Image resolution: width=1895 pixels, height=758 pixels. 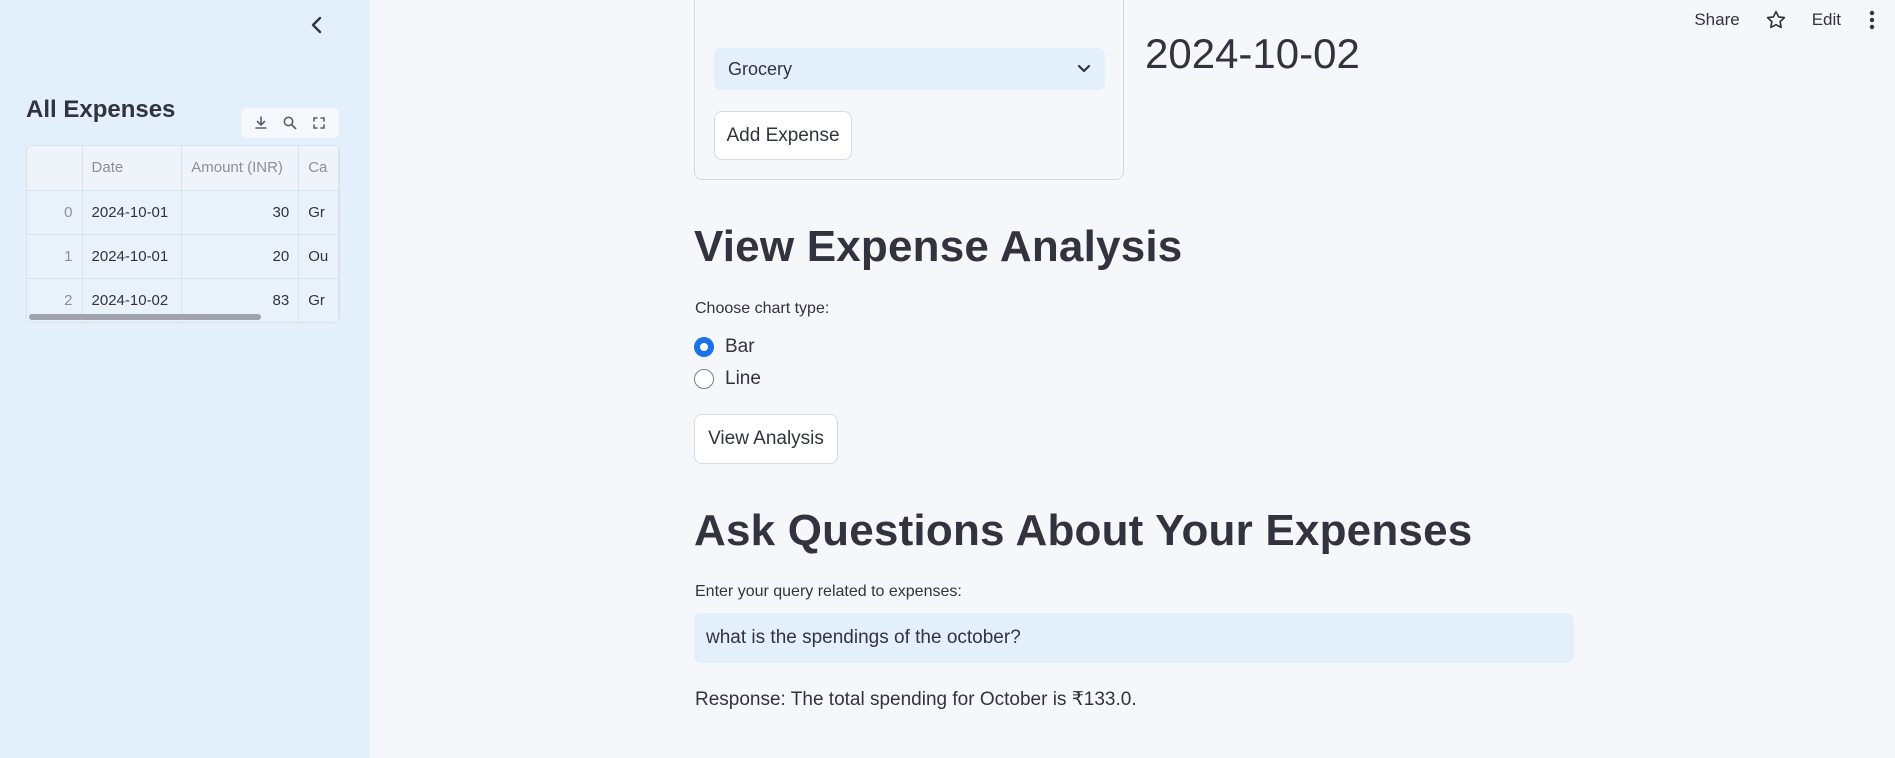 I want to click on radio-option-bar: Bar, so click(x=724, y=347).